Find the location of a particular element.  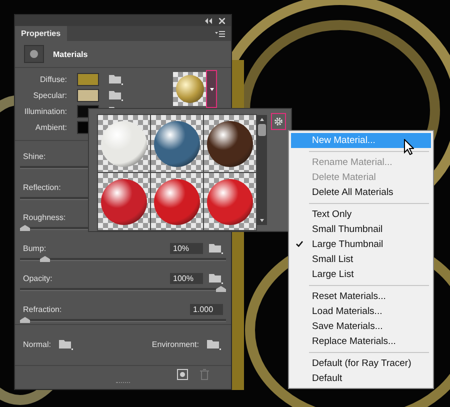

map-label: Normal: is located at coordinates (37, 344).